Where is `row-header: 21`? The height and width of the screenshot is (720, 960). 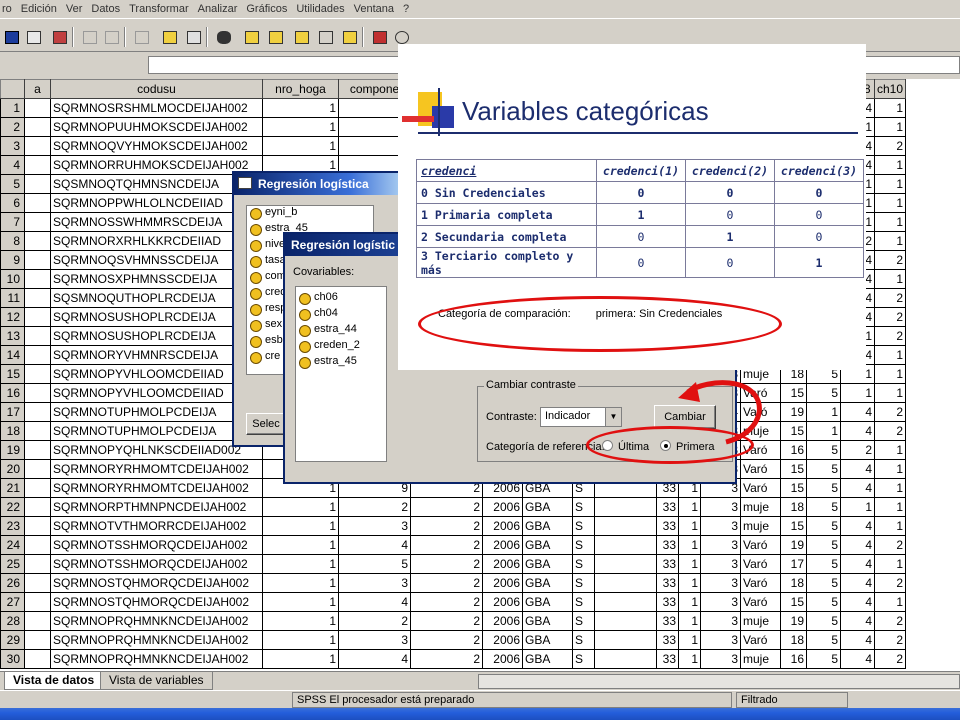
row-header: 21 is located at coordinates (12, 488).